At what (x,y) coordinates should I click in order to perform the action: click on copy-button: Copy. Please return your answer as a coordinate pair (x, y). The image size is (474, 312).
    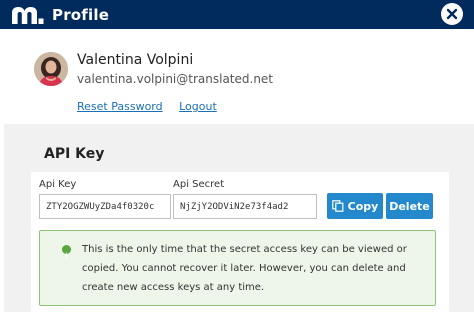
    Looking at the image, I should click on (355, 206).